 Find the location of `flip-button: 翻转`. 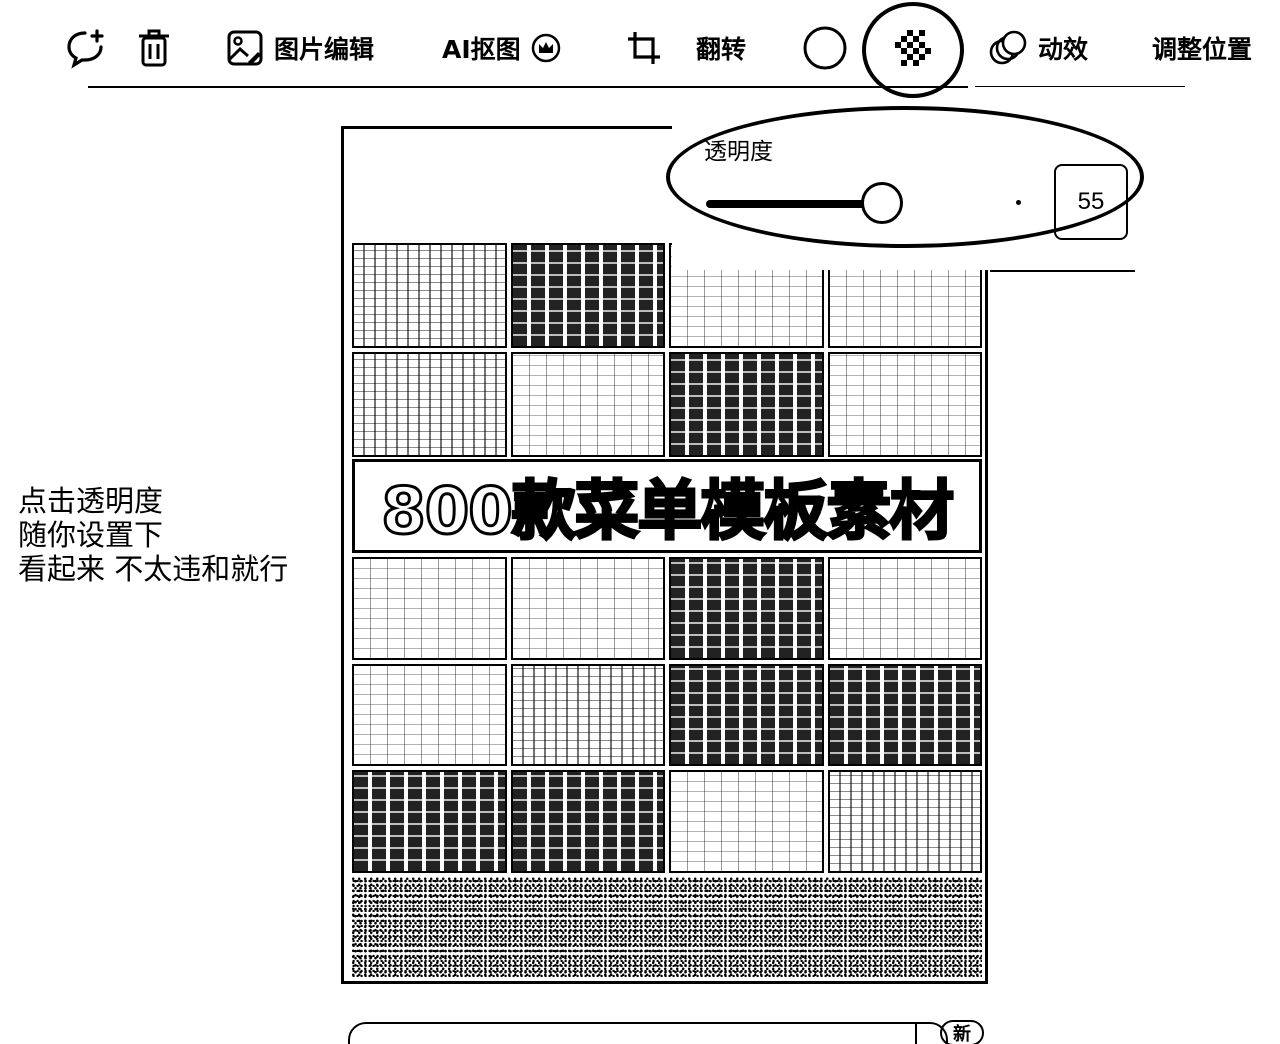

flip-button: 翻转 is located at coordinates (721, 48).